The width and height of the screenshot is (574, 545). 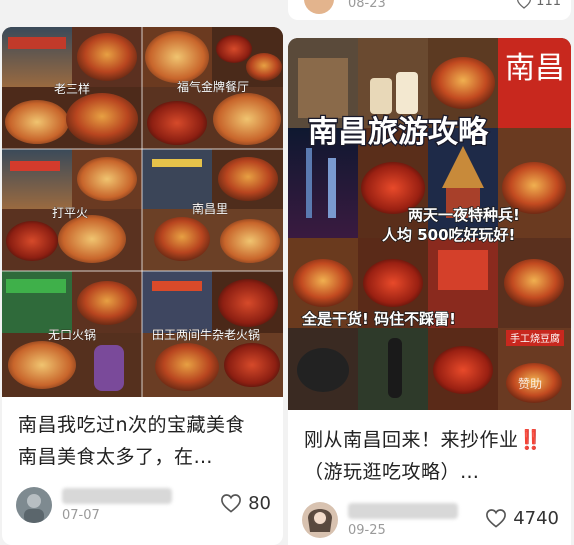 I want to click on cover-label: 南昌里, so click(x=210, y=208).